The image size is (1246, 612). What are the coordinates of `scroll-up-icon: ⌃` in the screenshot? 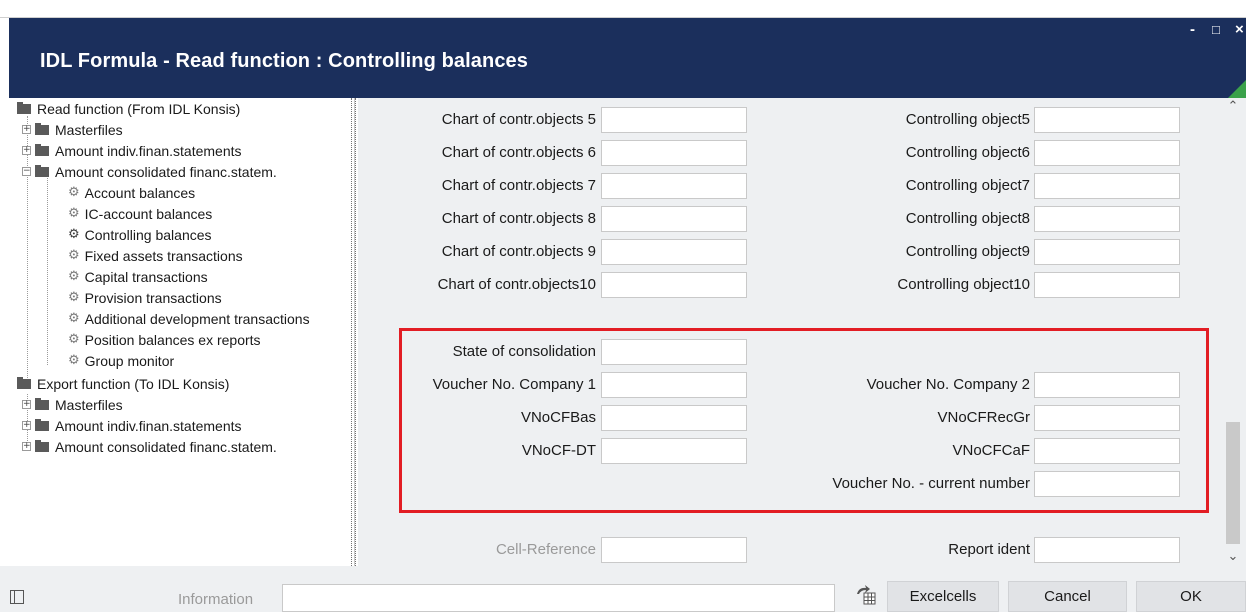 It's located at (1233, 107).